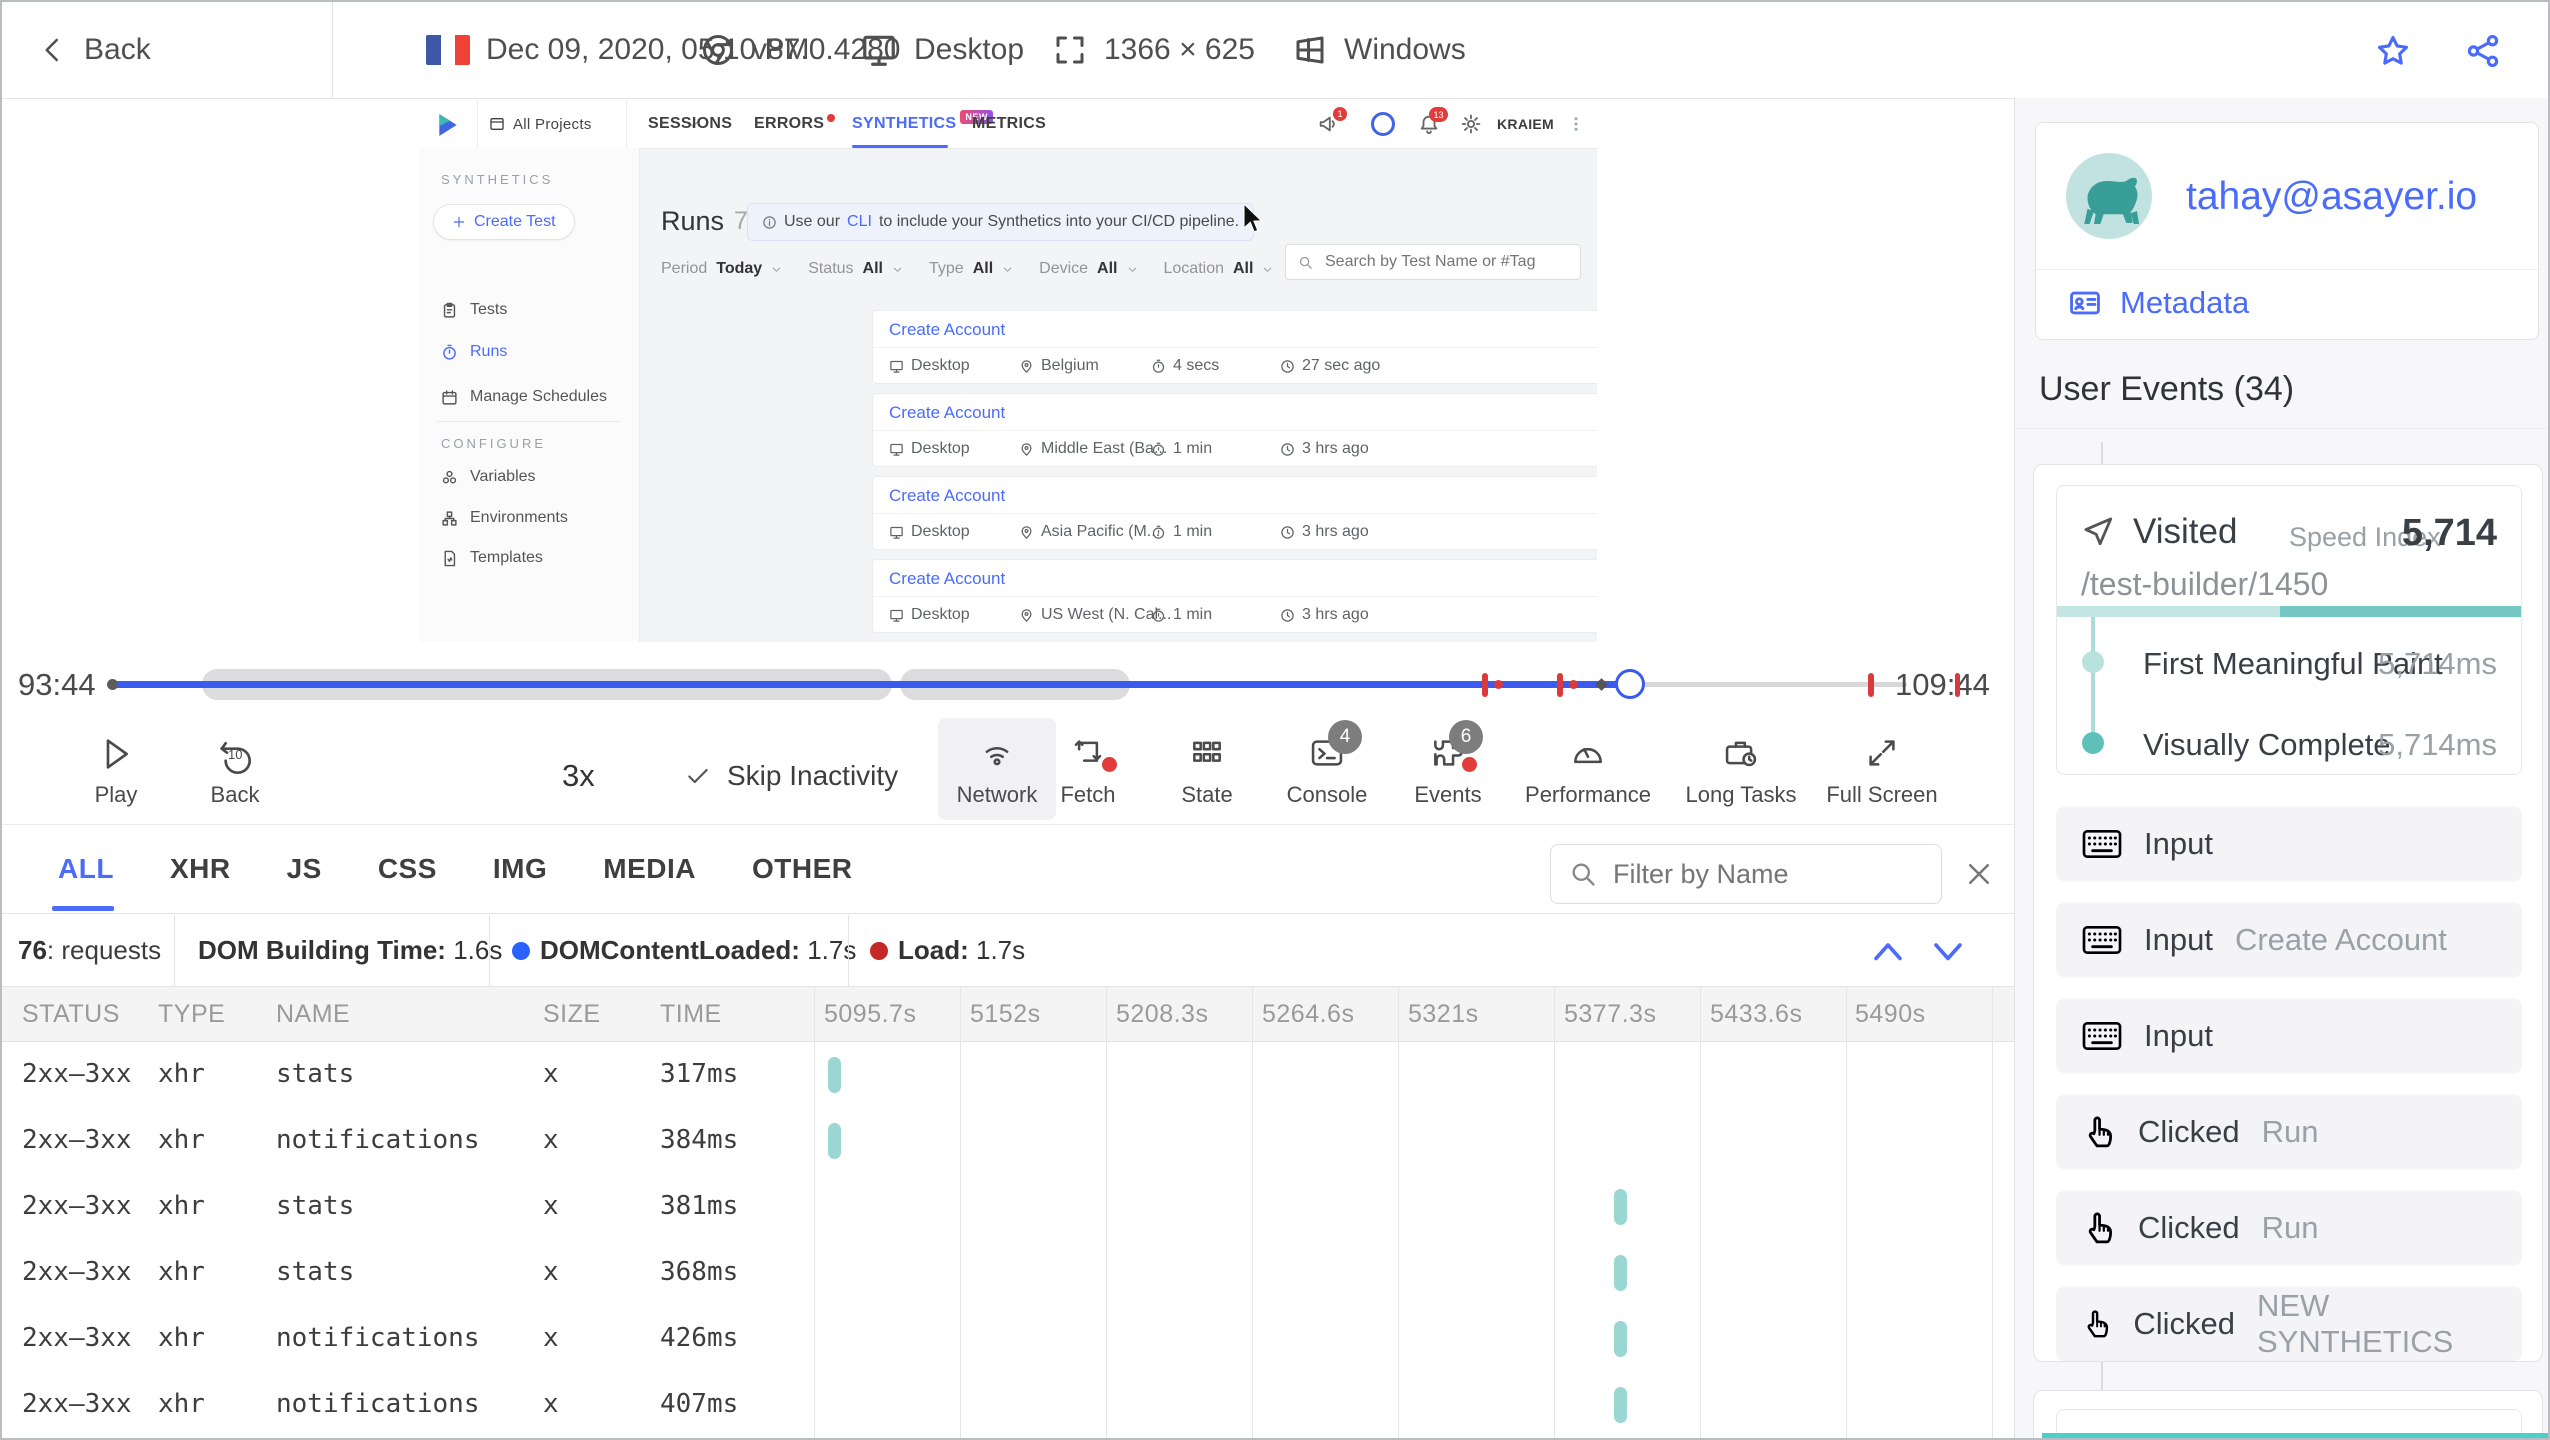 The height and width of the screenshot is (1440, 2550). Describe the element at coordinates (83, 882) in the screenshot. I see `tab-all: ALL` at that location.